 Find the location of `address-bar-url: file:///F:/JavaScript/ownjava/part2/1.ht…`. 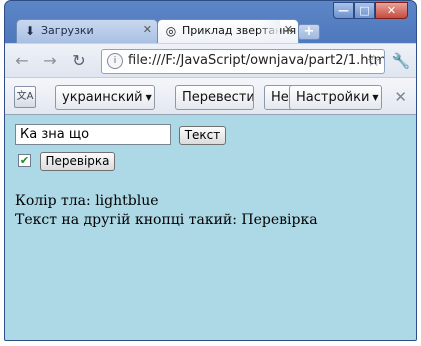

address-bar-url: file:///F:/JavaScript/ownjava/part2/1.ht… is located at coordinates (256, 60).